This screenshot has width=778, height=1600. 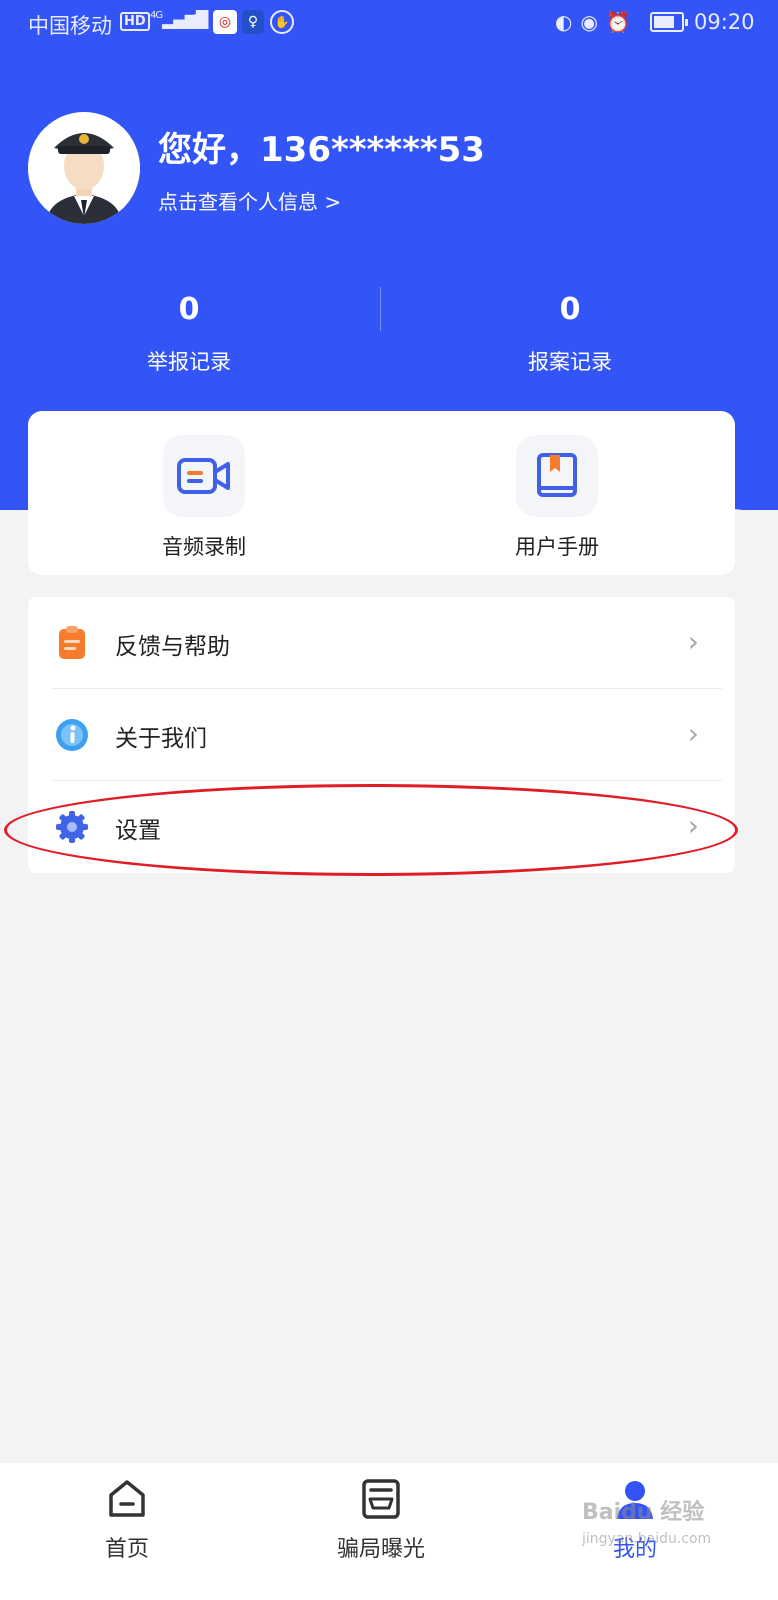 I want to click on battery-icon, so click(x=669, y=22).